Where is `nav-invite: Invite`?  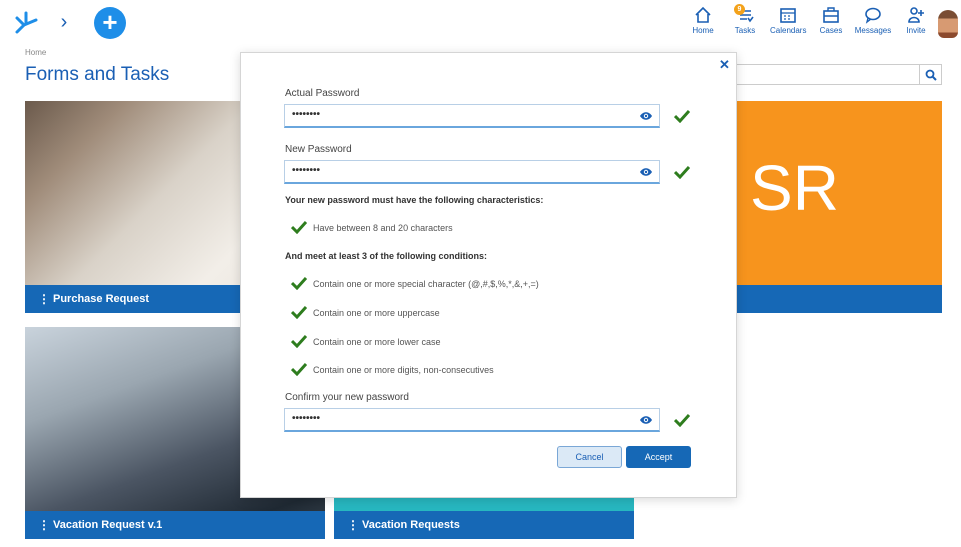
nav-invite: Invite is located at coordinates (916, 24).